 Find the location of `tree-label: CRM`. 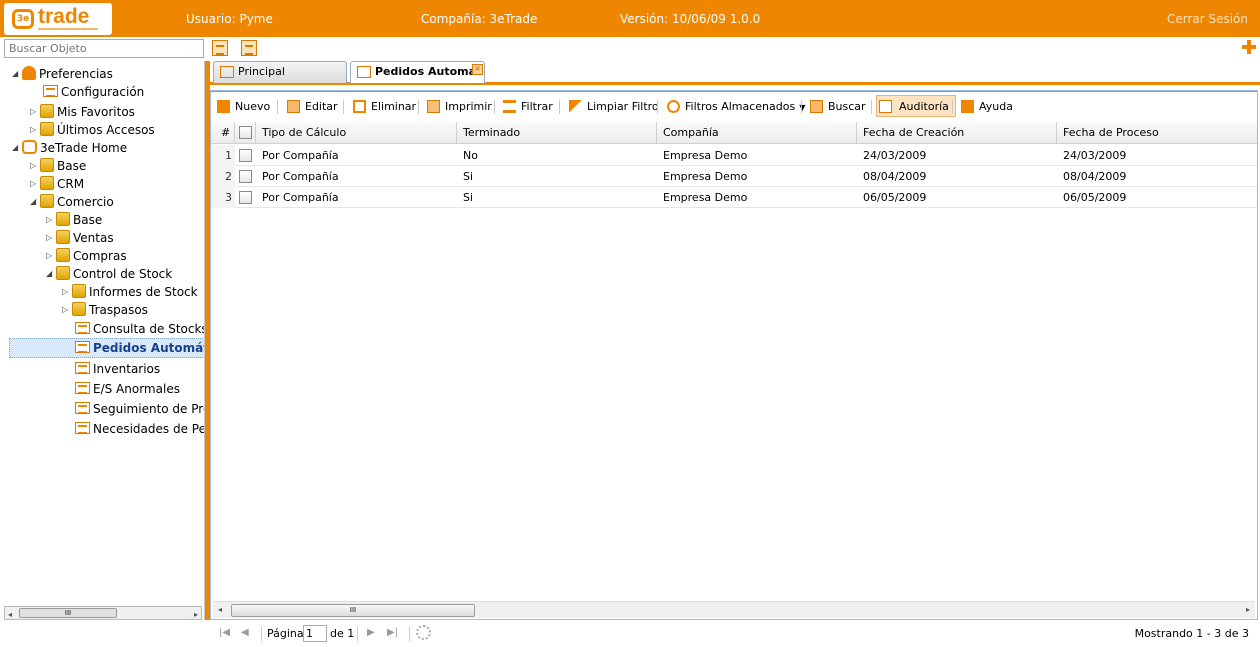

tree-label: CRM is located at coordinates (71, 184).